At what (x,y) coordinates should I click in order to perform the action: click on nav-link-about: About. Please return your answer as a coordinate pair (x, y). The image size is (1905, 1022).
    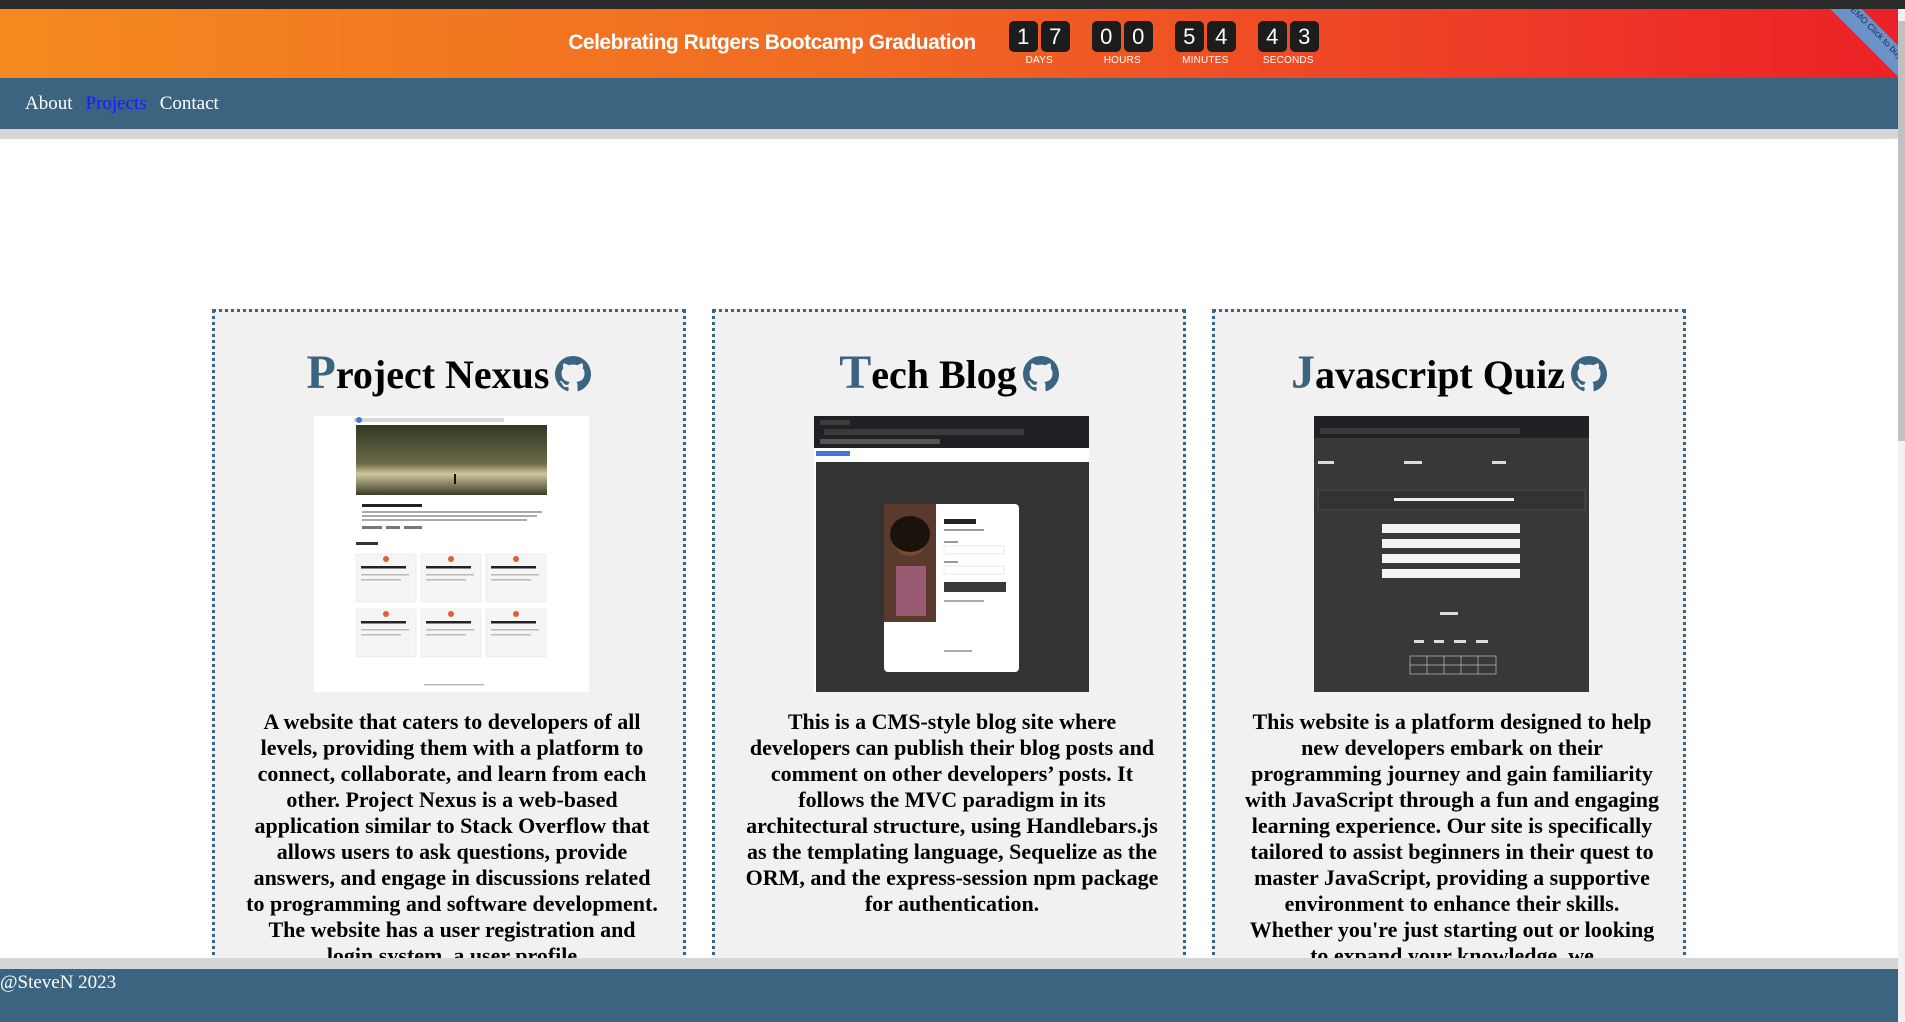
    Looking at the image, I should click on (49, 104).